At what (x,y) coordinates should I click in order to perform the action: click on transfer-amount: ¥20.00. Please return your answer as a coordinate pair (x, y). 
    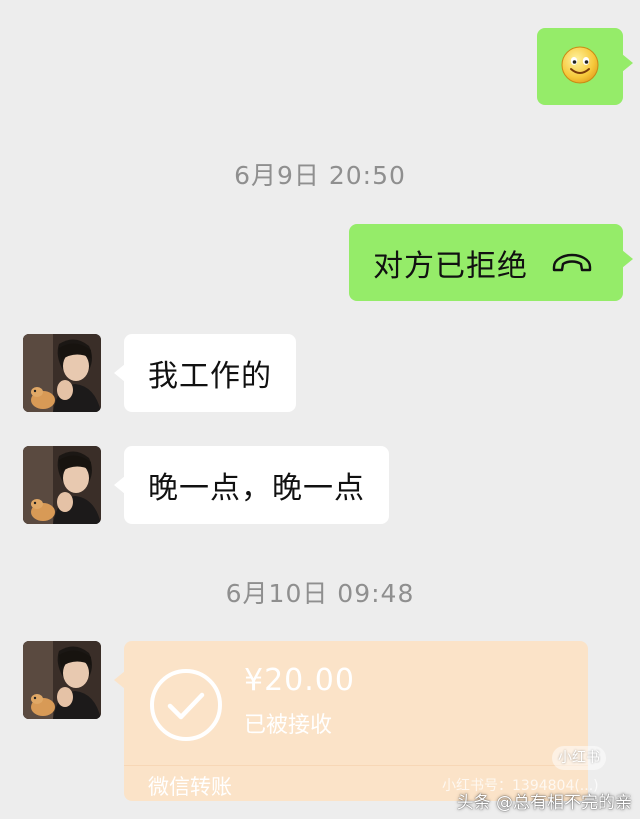
    Looking at the image, I should click on (299, 680).